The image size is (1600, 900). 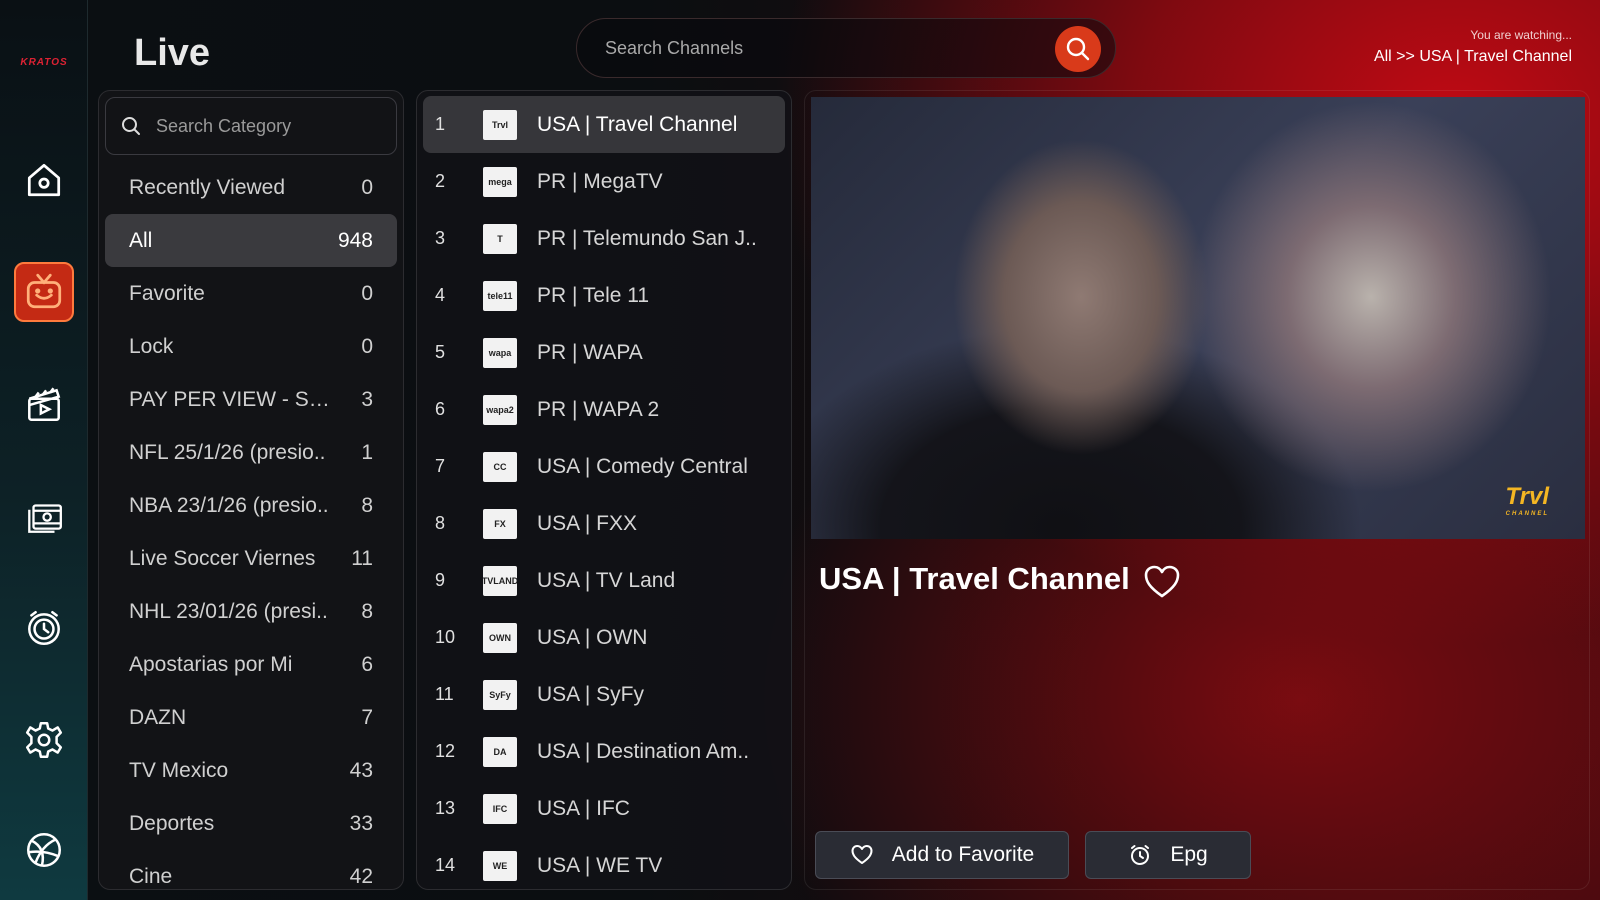 What do you see at coordinates (158, 717) in the screenshot?
I see `category-label: DAZN` at bounding box center [158, 717].